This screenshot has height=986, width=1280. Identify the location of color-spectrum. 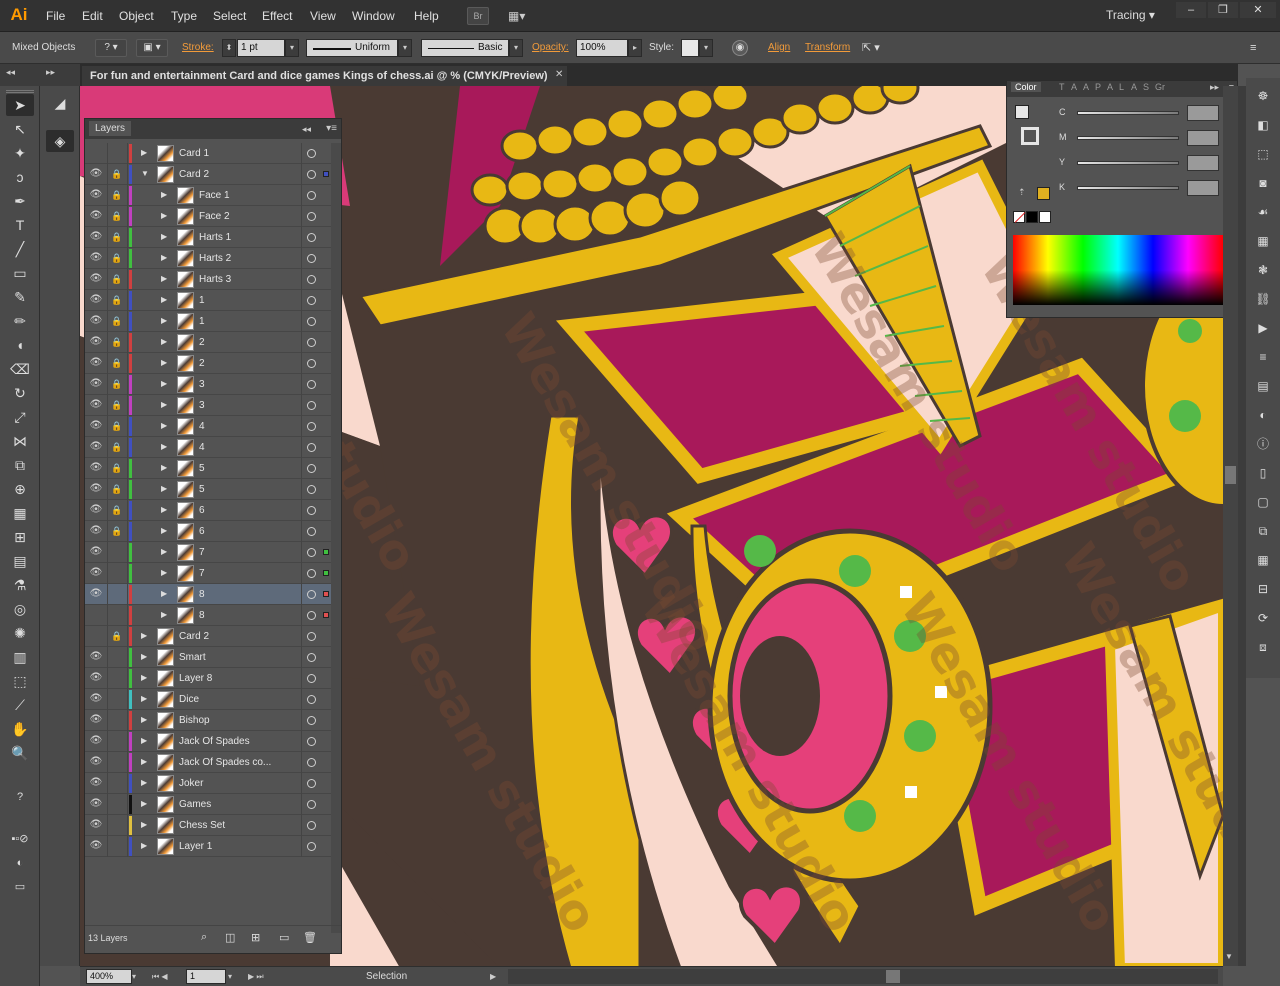
(1118, 270).